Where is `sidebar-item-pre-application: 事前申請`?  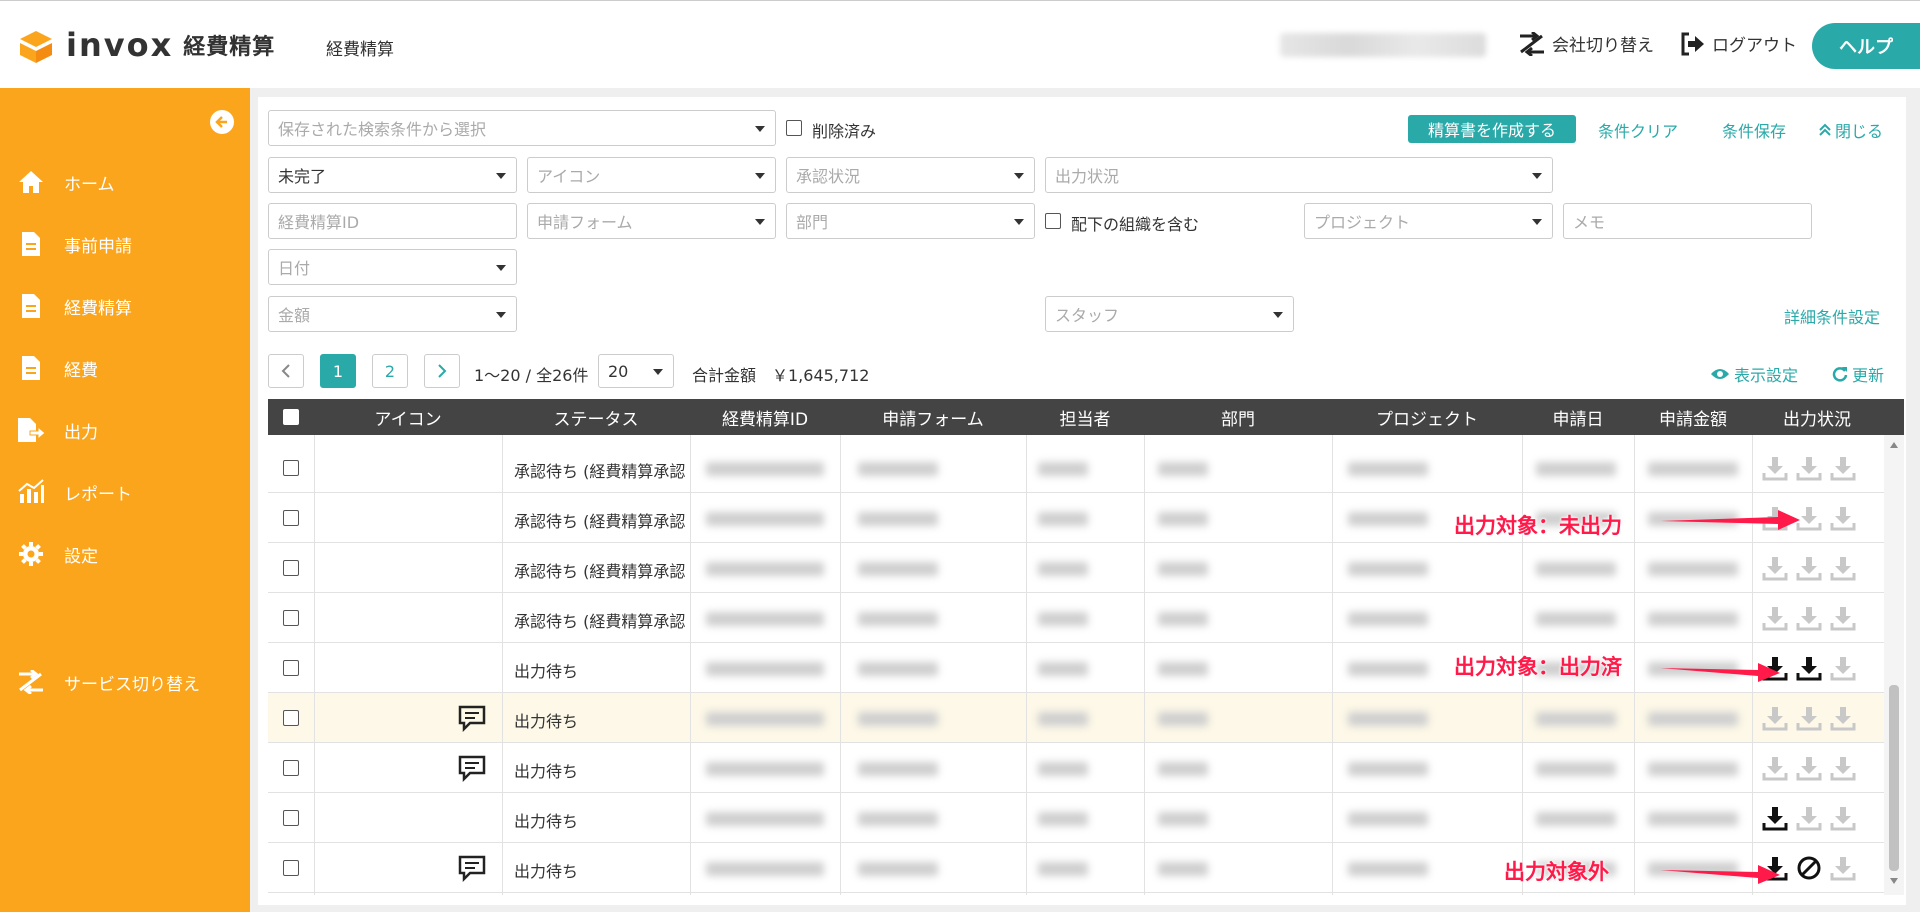
sidebar-item-pre-application: 事前申請 is located at coordinates (125, 244).